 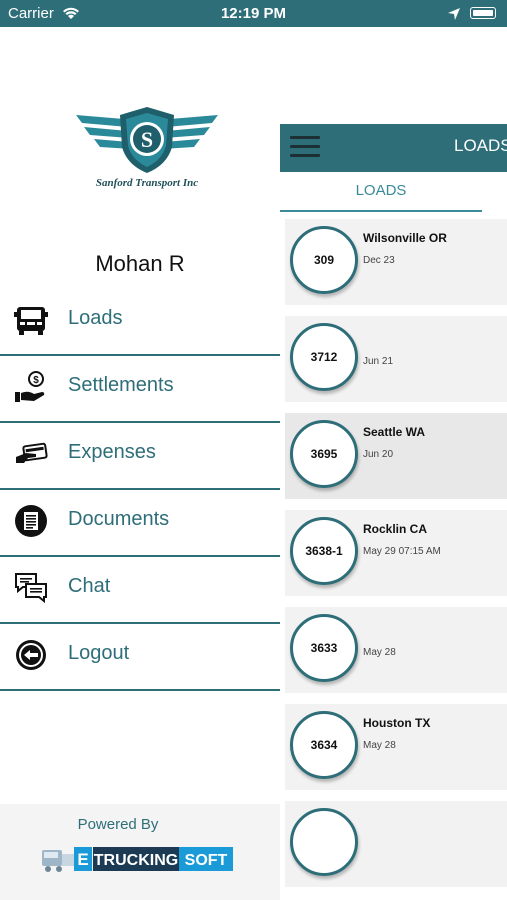 I want to click on tab-bar: LOADS, so click(x=393, y=192).